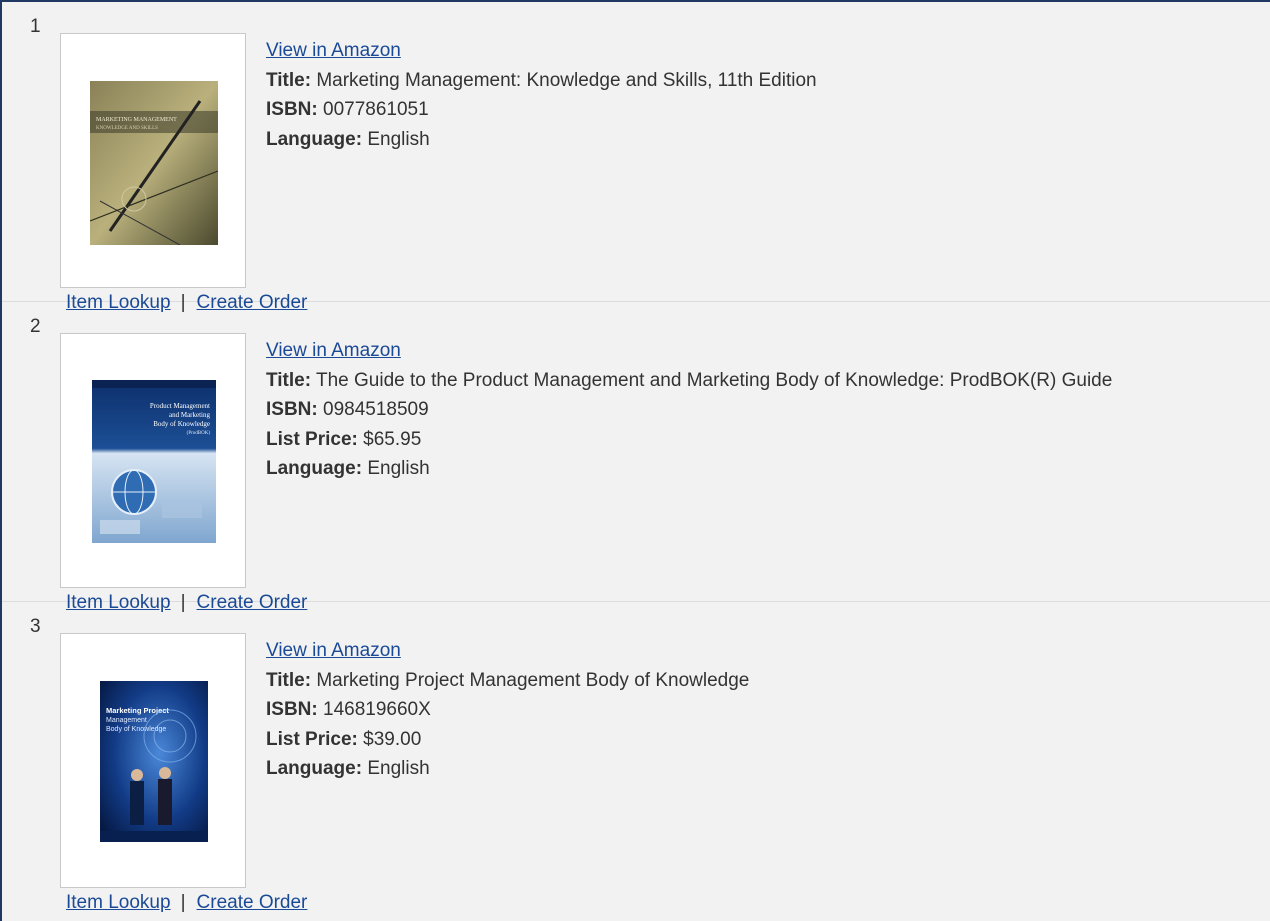 The height and width of the screenshot is (921, 1270). Describe the element at coordinates (252, 902) in the screenshot. I see `create-order-link: Create Order` at that location.